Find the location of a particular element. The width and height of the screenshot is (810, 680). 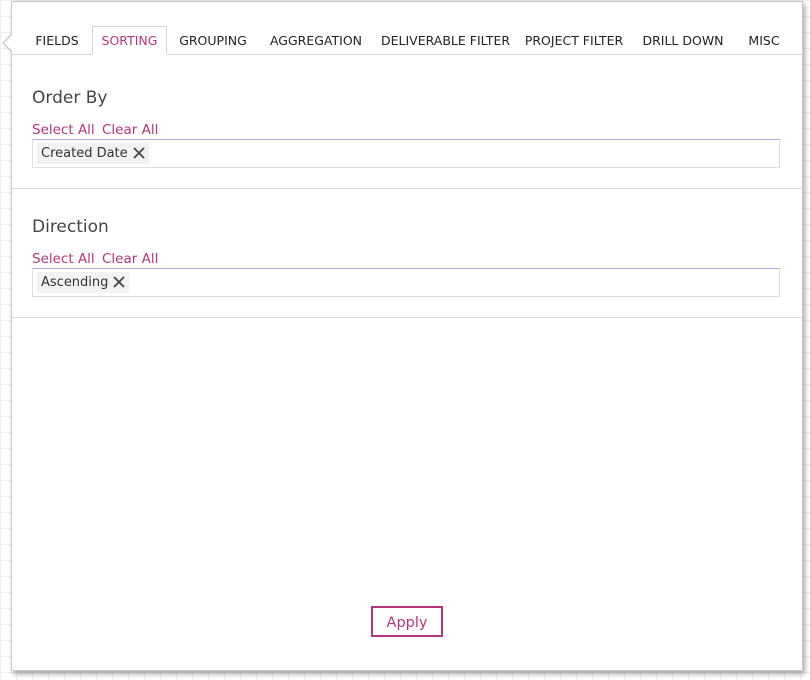

tab-misc: MISC is located at coordinates (764, 40).